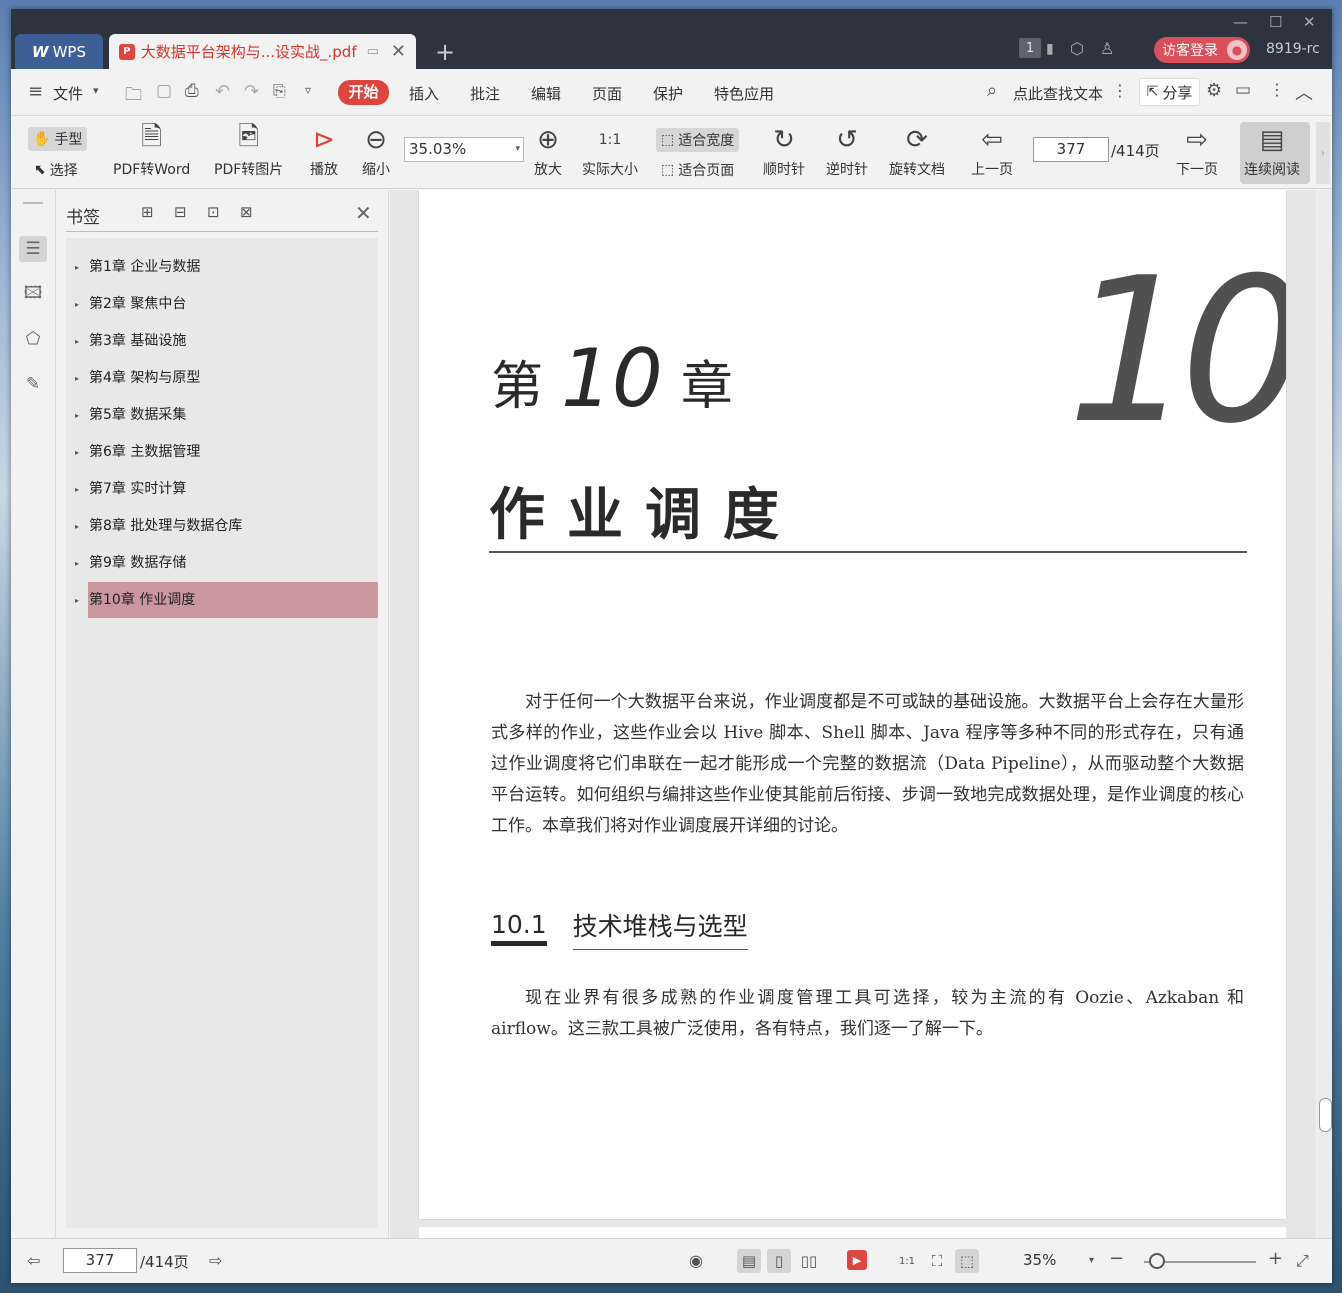  What do you see at coordinates (1277, 89) in the screenshot?
I see `more-options-icon: ⋮` at bounding box center [1277, 89].